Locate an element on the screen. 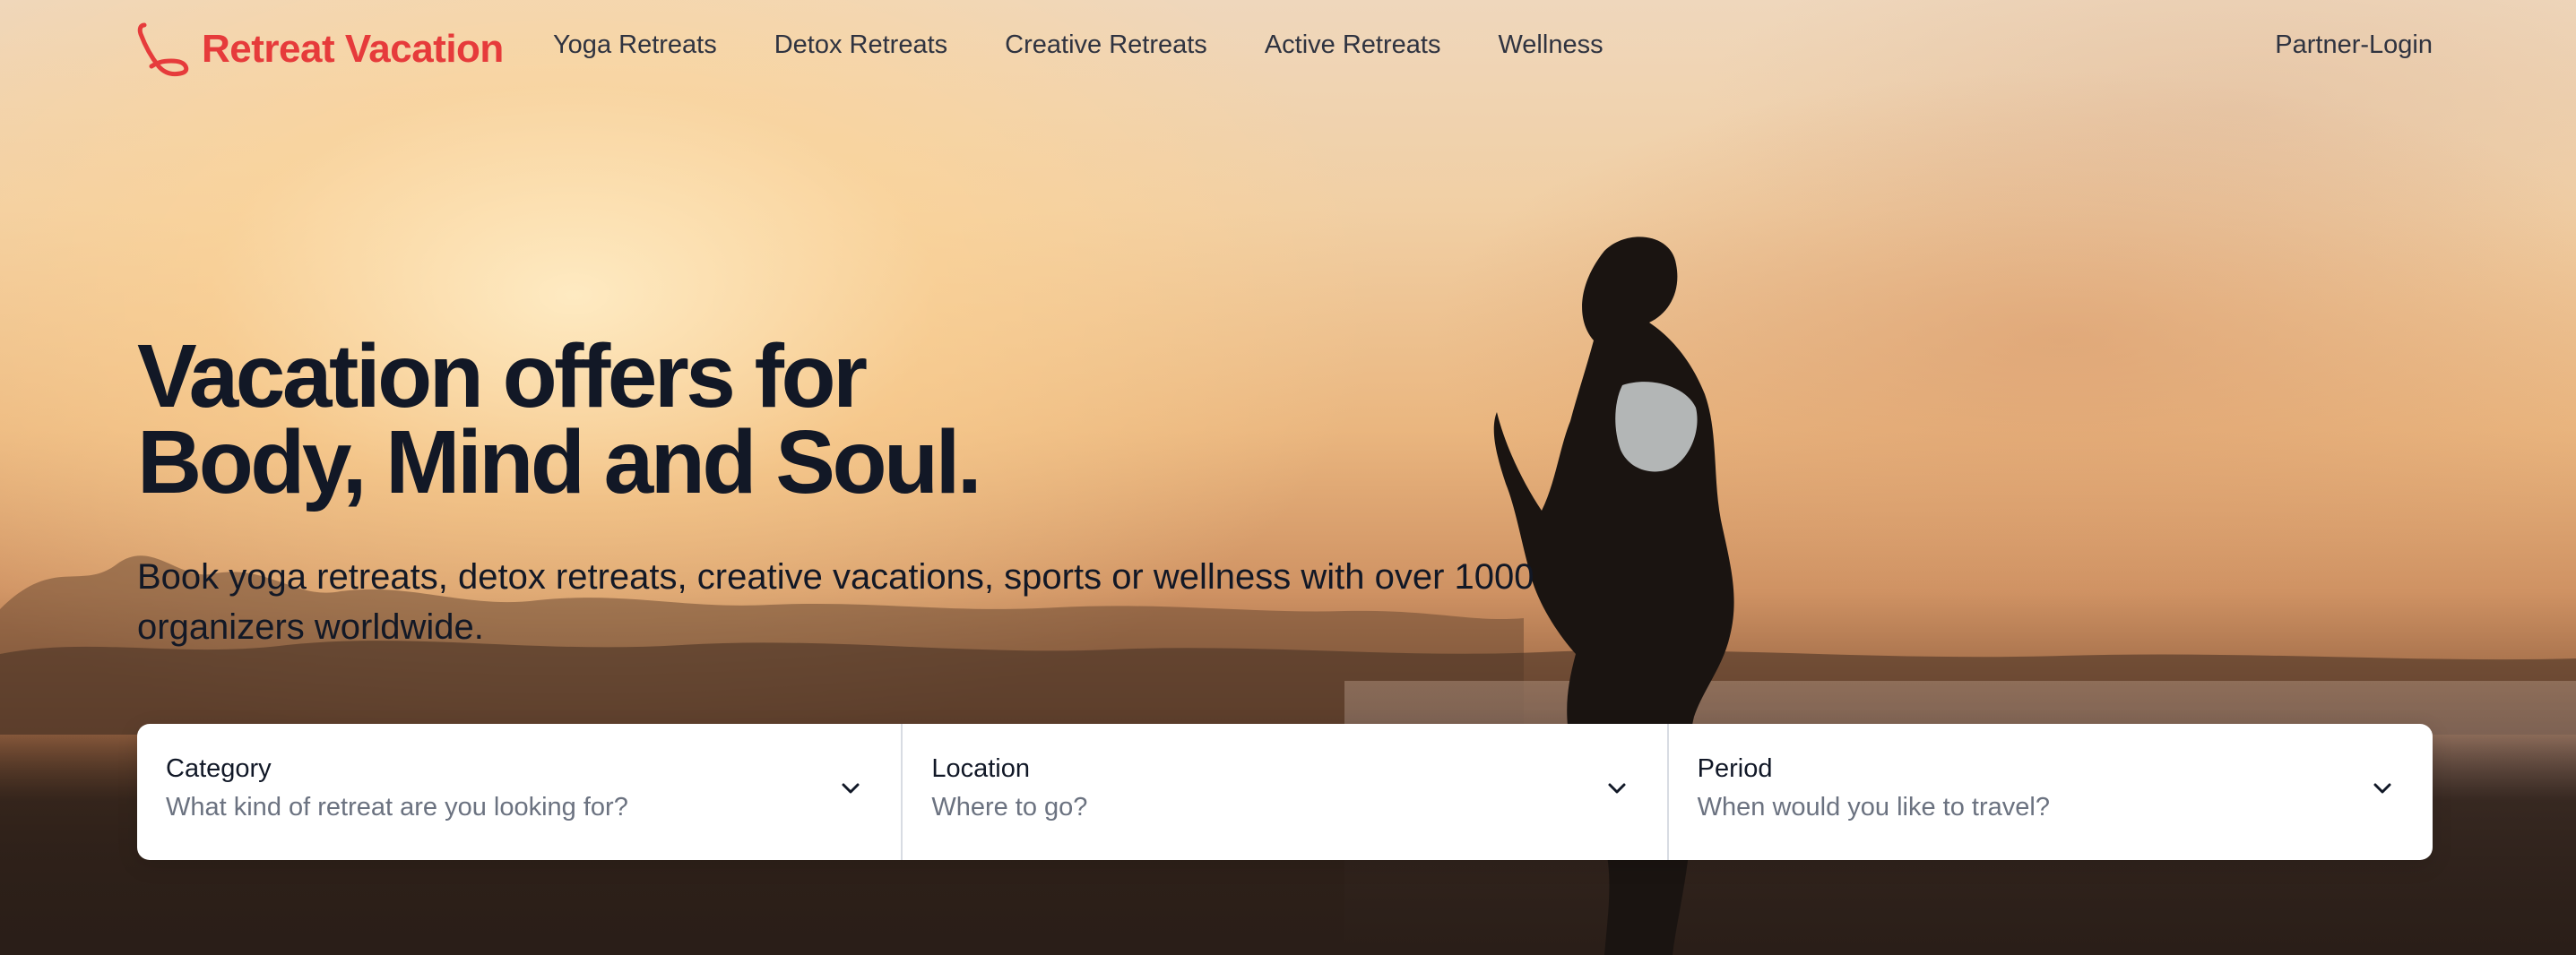 This screenshot has height=955, width=2576. nav-item-detox-retreats: Detox Retreats is located at coordinates (860, 45).